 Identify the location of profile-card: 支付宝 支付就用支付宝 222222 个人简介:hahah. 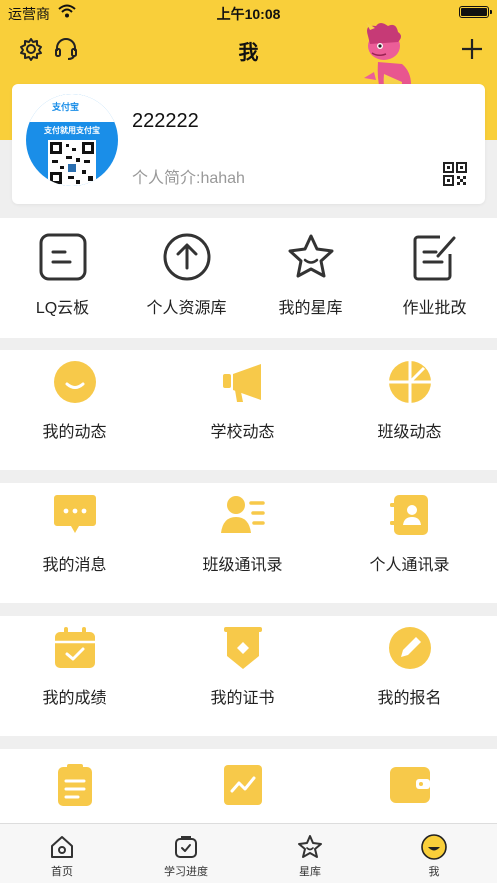
(248, 144).